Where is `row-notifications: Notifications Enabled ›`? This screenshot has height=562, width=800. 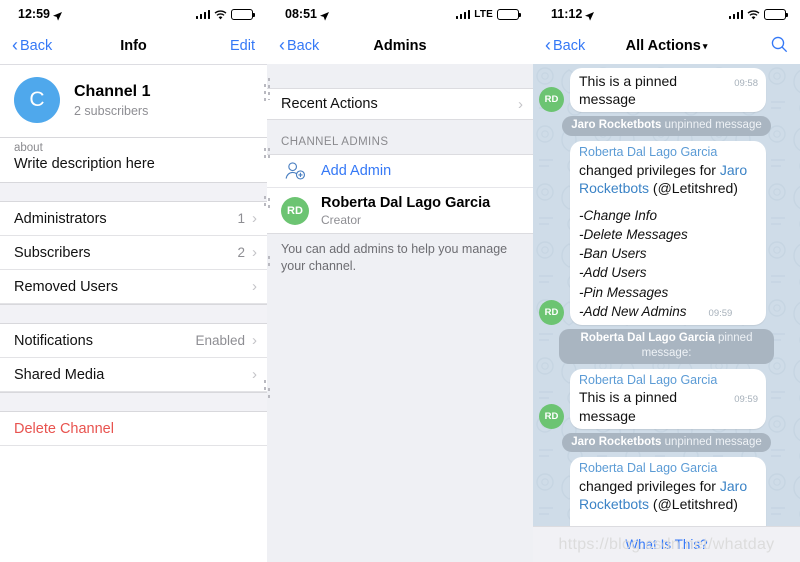
row-notifications: Notifications Enabled › is located at coordinates (133, 341).